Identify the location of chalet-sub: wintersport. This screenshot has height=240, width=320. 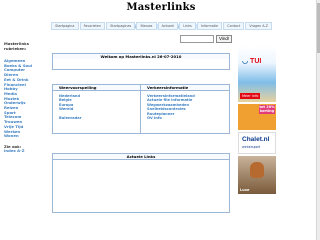
(251, 147).